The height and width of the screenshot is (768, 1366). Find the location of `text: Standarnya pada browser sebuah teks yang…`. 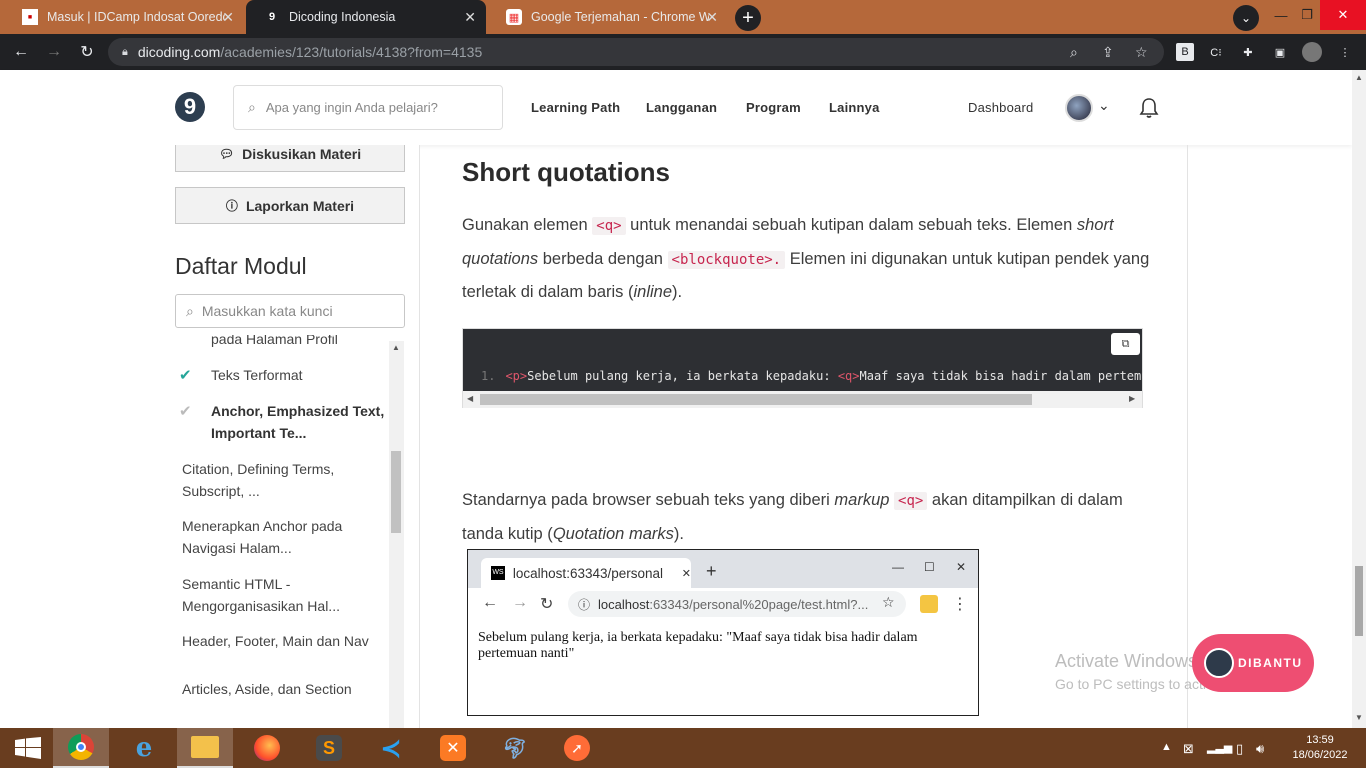

text: Standarnya pada browser sebuah teks yang… is located at coordinates (648, 500).